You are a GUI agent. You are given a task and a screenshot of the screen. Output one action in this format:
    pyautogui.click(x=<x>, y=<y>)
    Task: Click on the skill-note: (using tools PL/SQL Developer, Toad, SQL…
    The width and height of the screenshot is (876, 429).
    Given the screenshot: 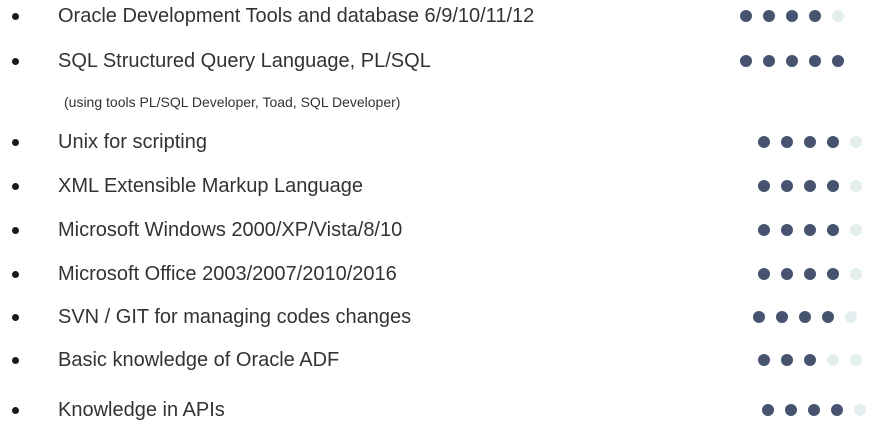 What is the action you would take?
    pyautogui.click(x=232, y=102)
    